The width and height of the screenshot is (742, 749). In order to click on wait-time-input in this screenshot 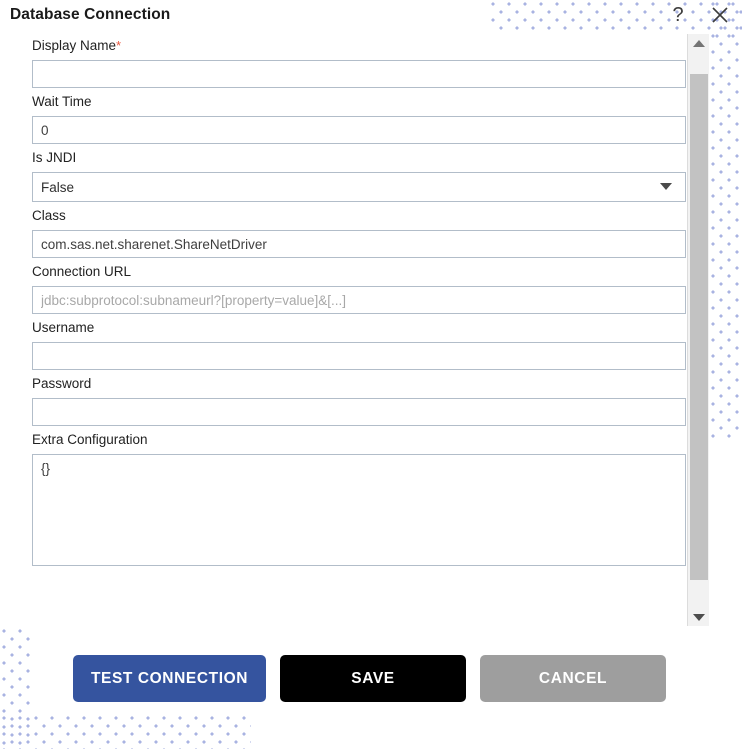, I will do `click(359, 130)`.